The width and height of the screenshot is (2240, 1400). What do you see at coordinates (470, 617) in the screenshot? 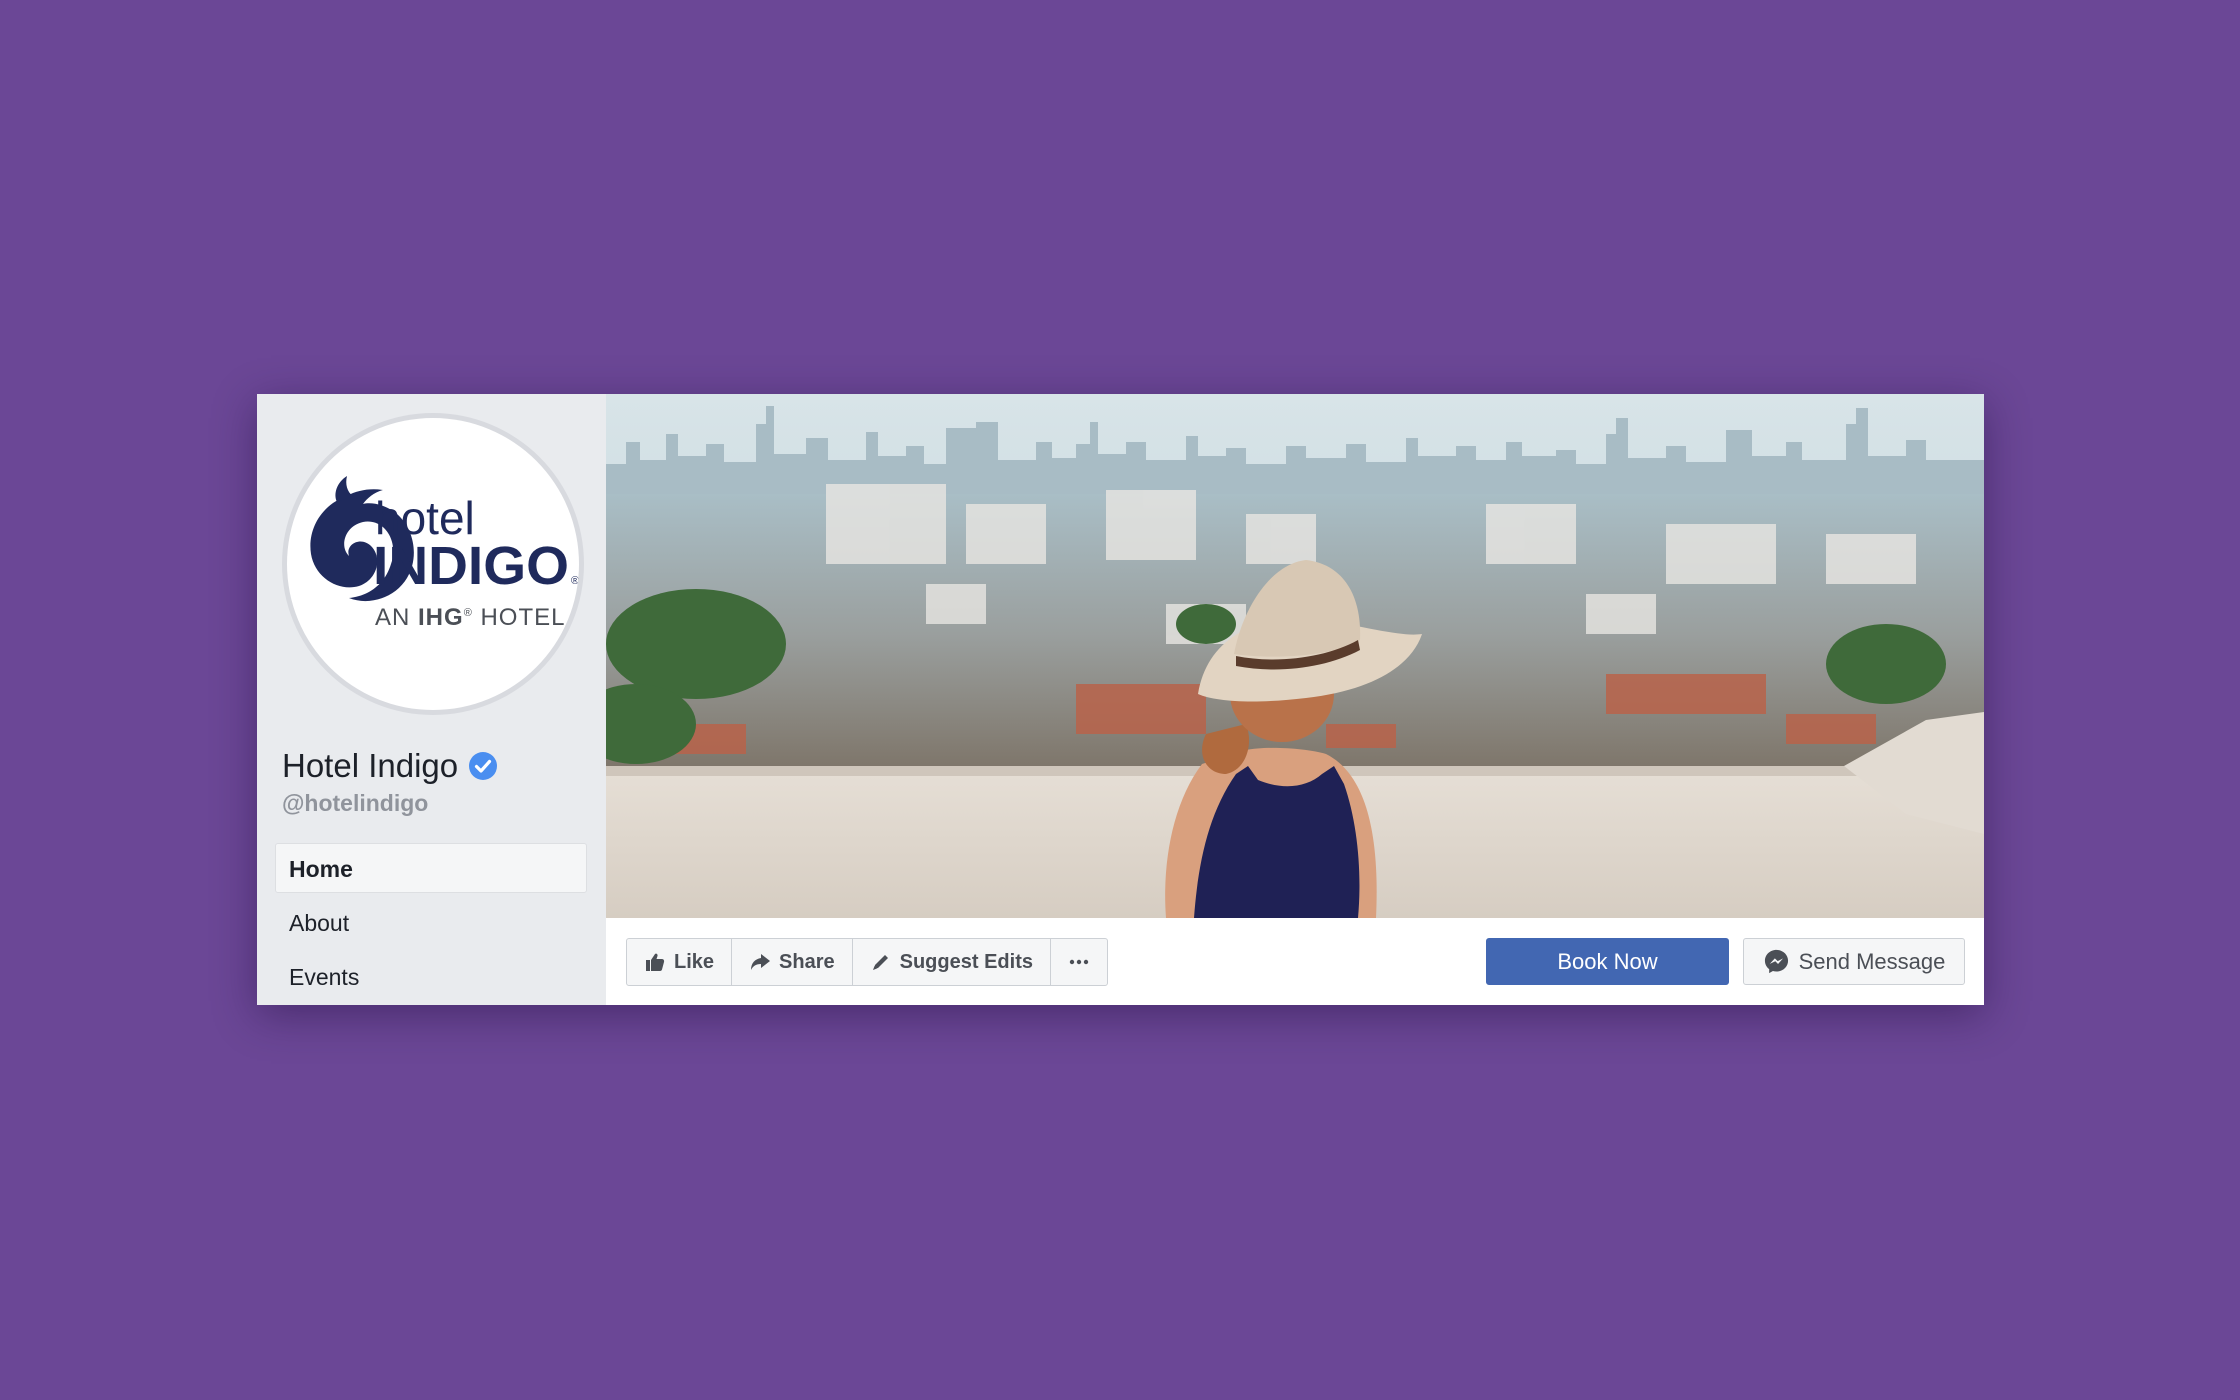
I see `logo-tagline: AN IHG® HOTEL` at bounding box center [470, 617].